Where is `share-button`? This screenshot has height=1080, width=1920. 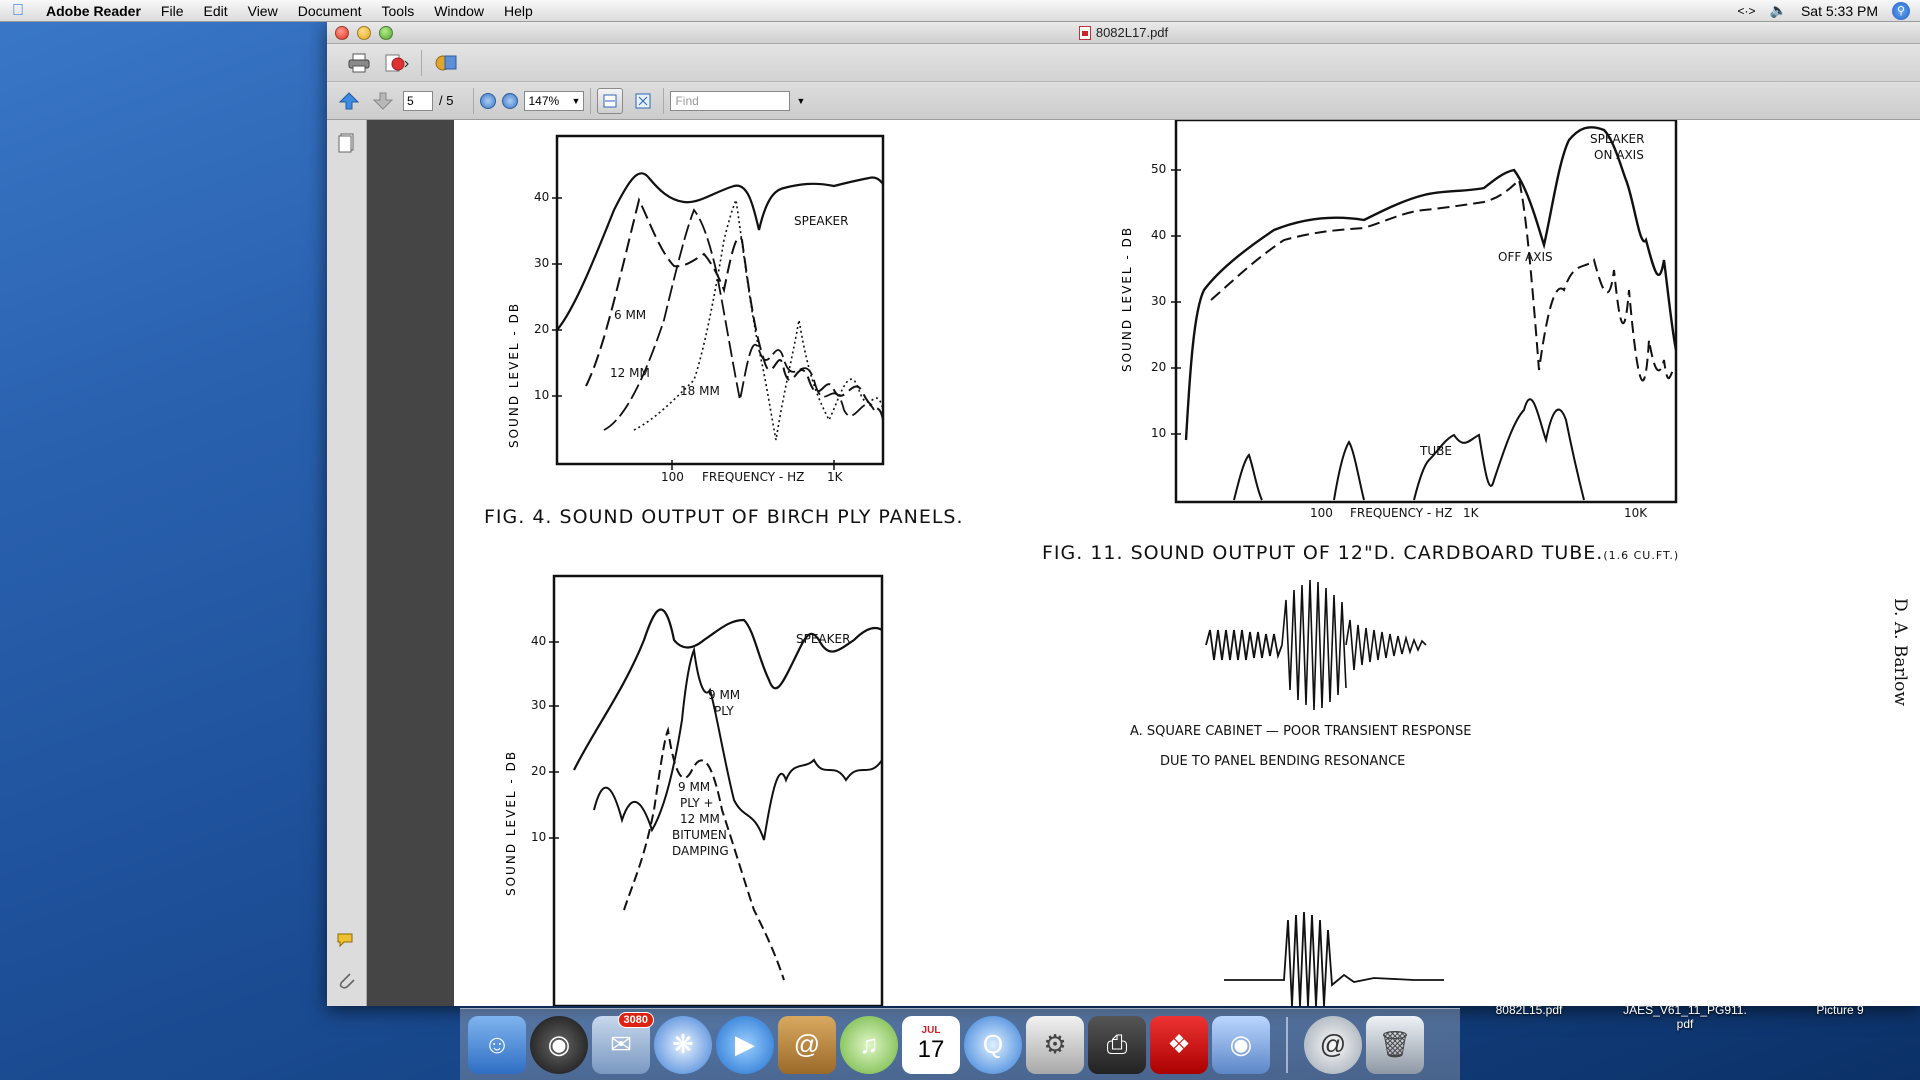
share-button is located at coordinates (397, 63).